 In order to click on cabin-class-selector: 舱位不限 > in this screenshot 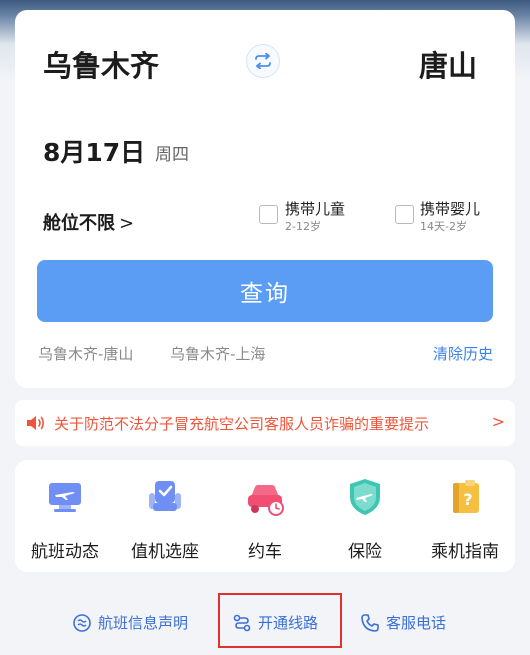, I will do `click(88, 222)`.